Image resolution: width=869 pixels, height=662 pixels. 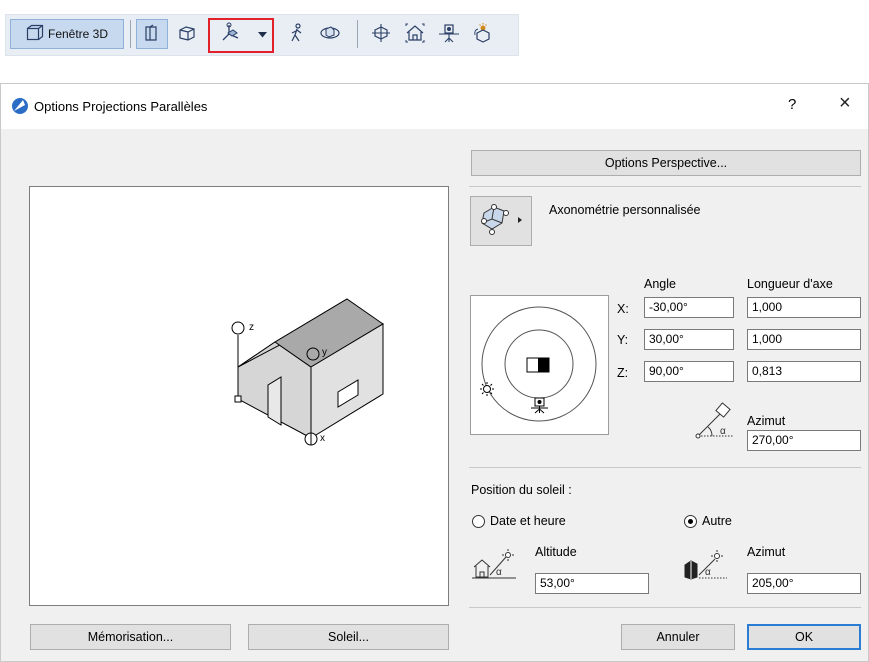 I want to click on projection-type-button, so click(x=501, y=221).